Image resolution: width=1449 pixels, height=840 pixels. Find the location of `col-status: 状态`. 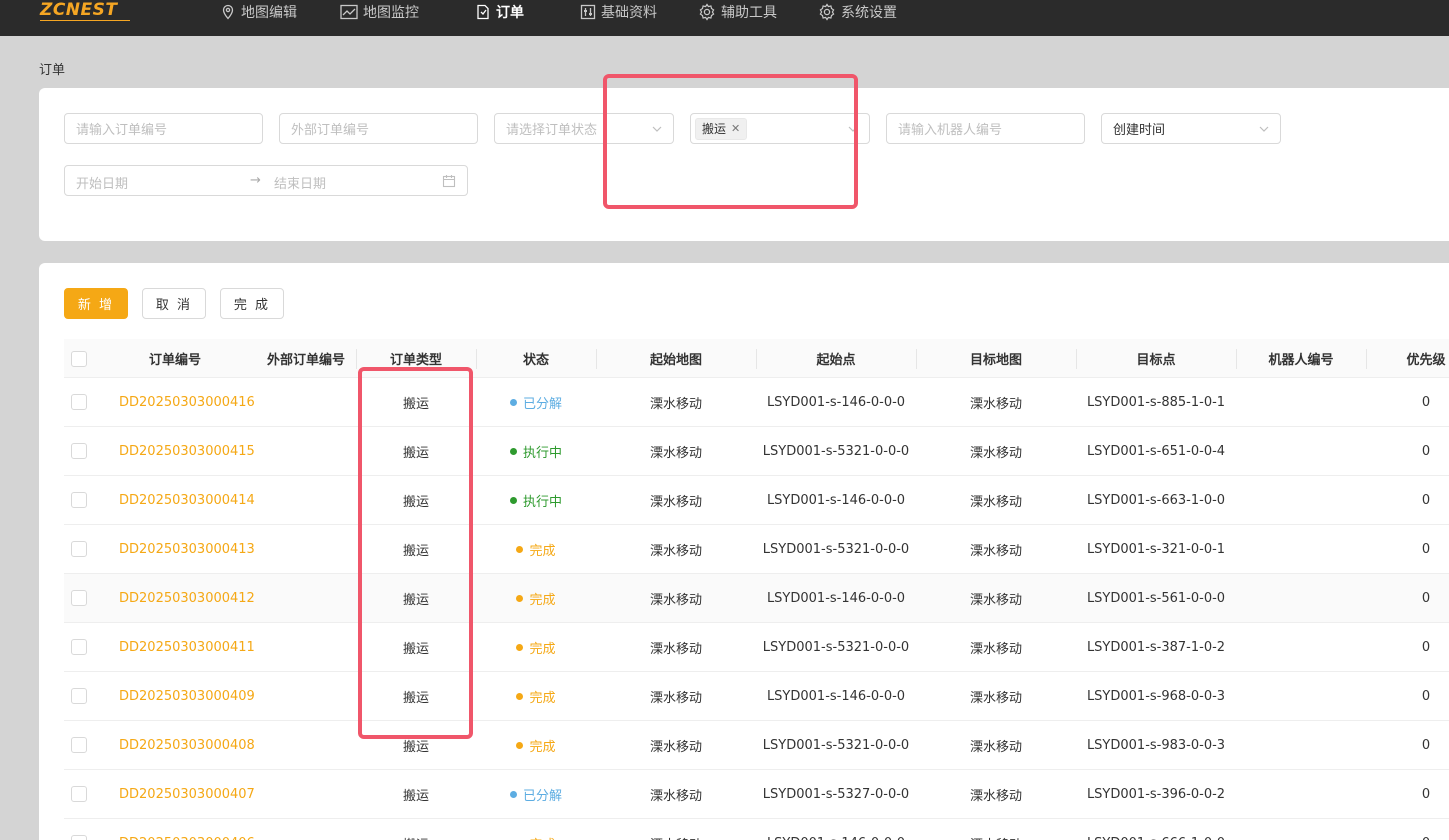

col-status: 状态 is located at coordinates (536, 358).